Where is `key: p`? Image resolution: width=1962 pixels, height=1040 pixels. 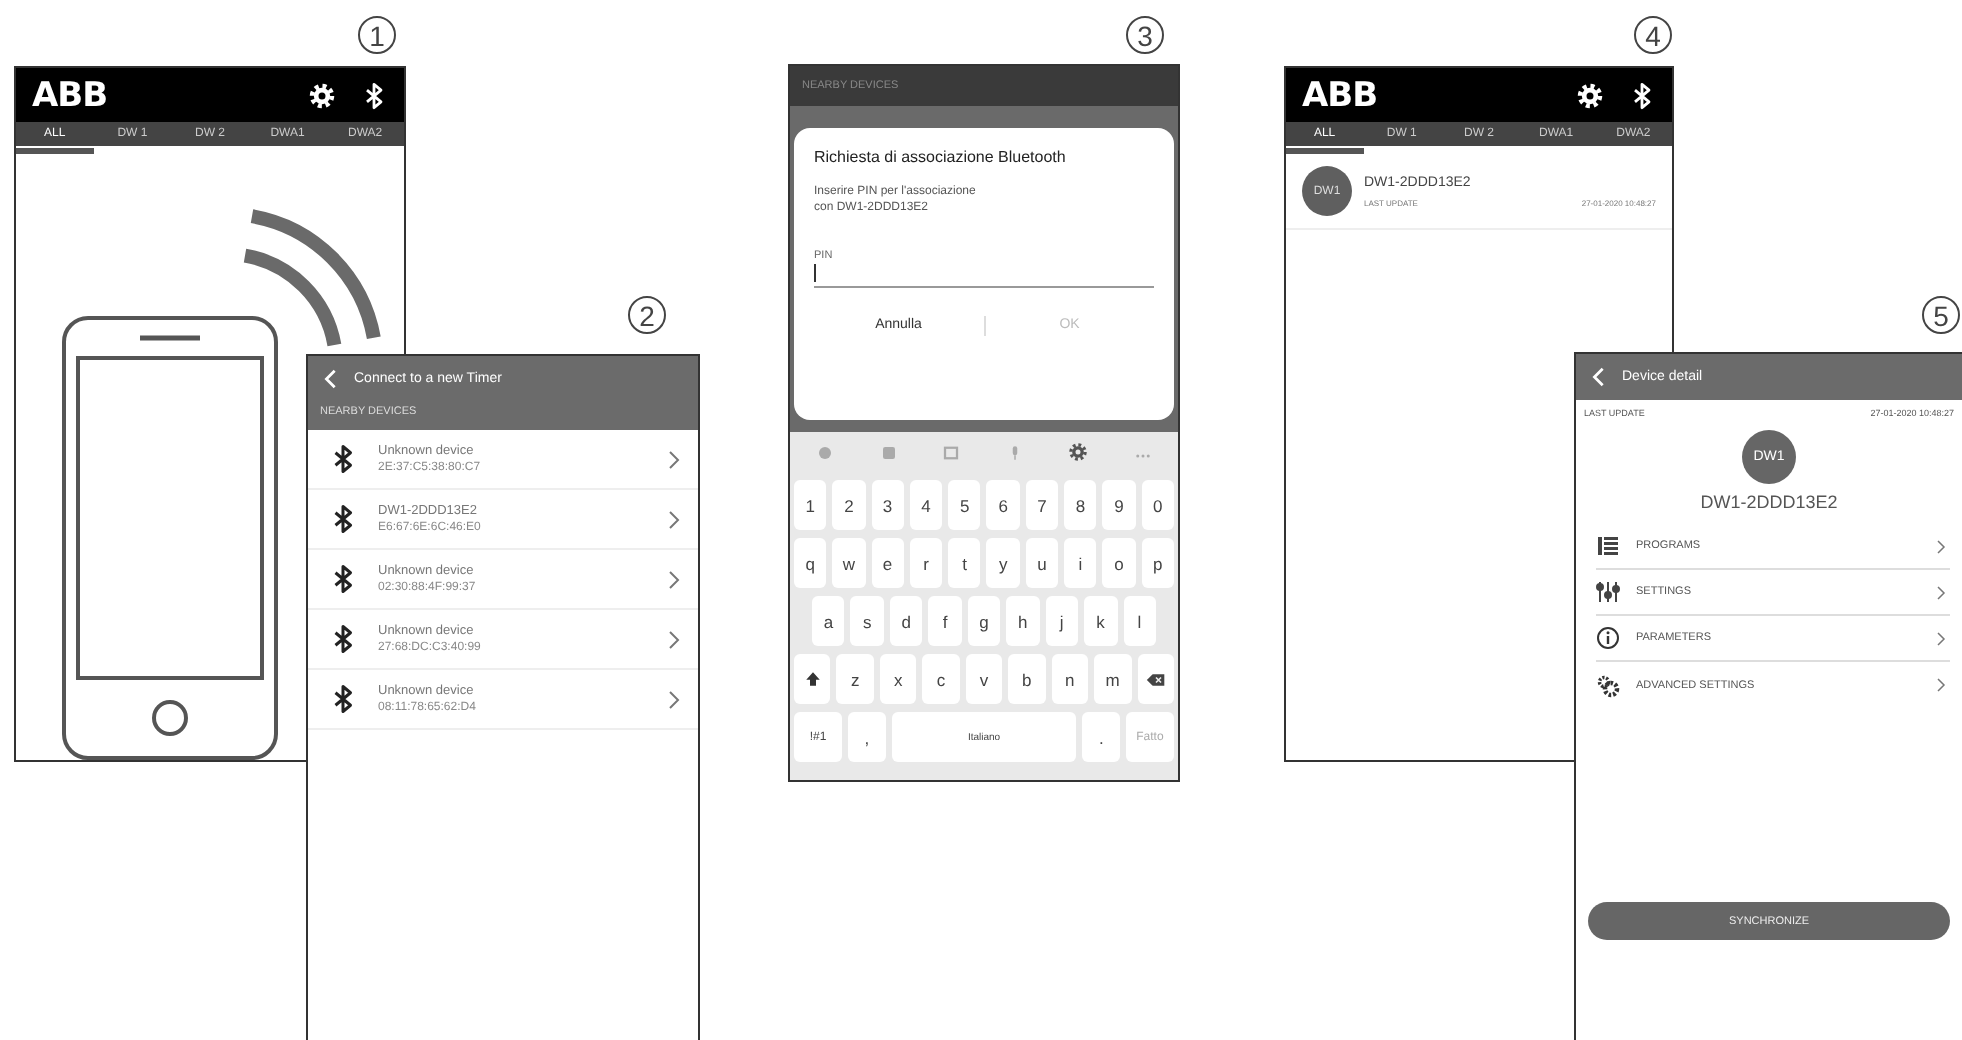
key: p is located at coordinates (1157, 563).